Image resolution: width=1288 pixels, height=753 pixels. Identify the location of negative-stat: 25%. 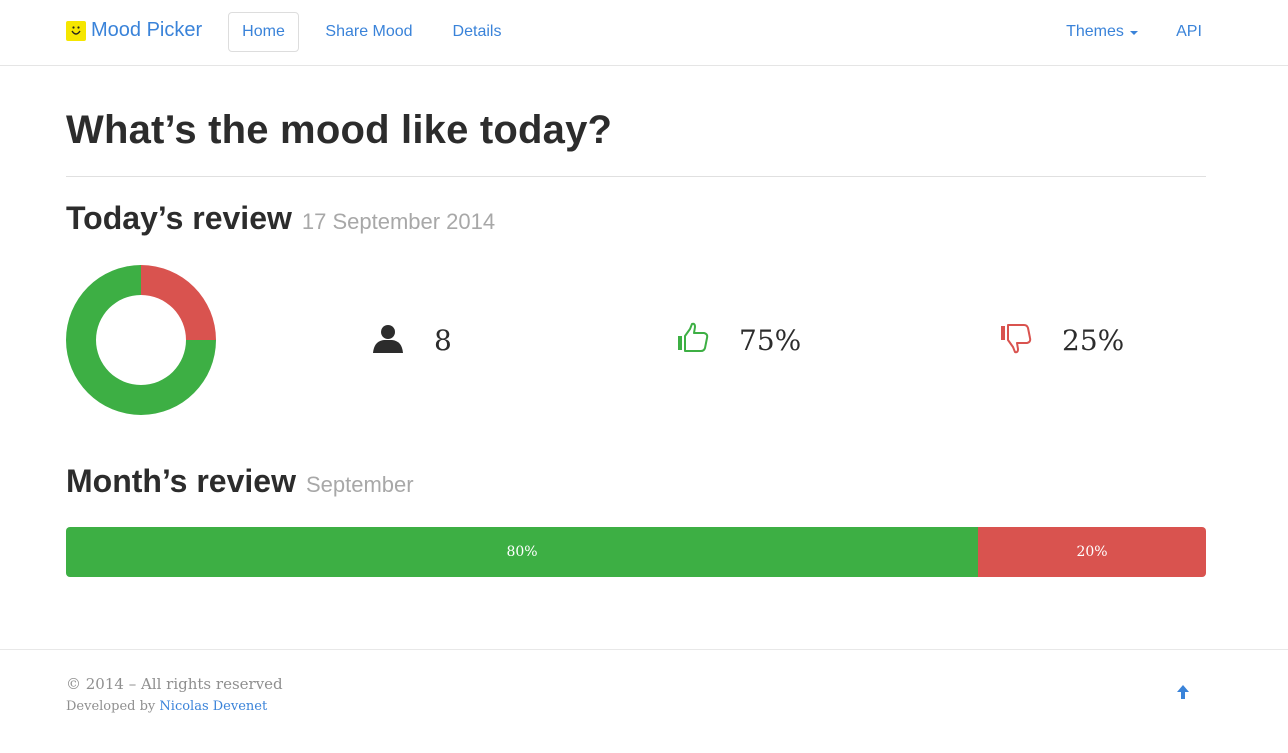
(1062, 340).